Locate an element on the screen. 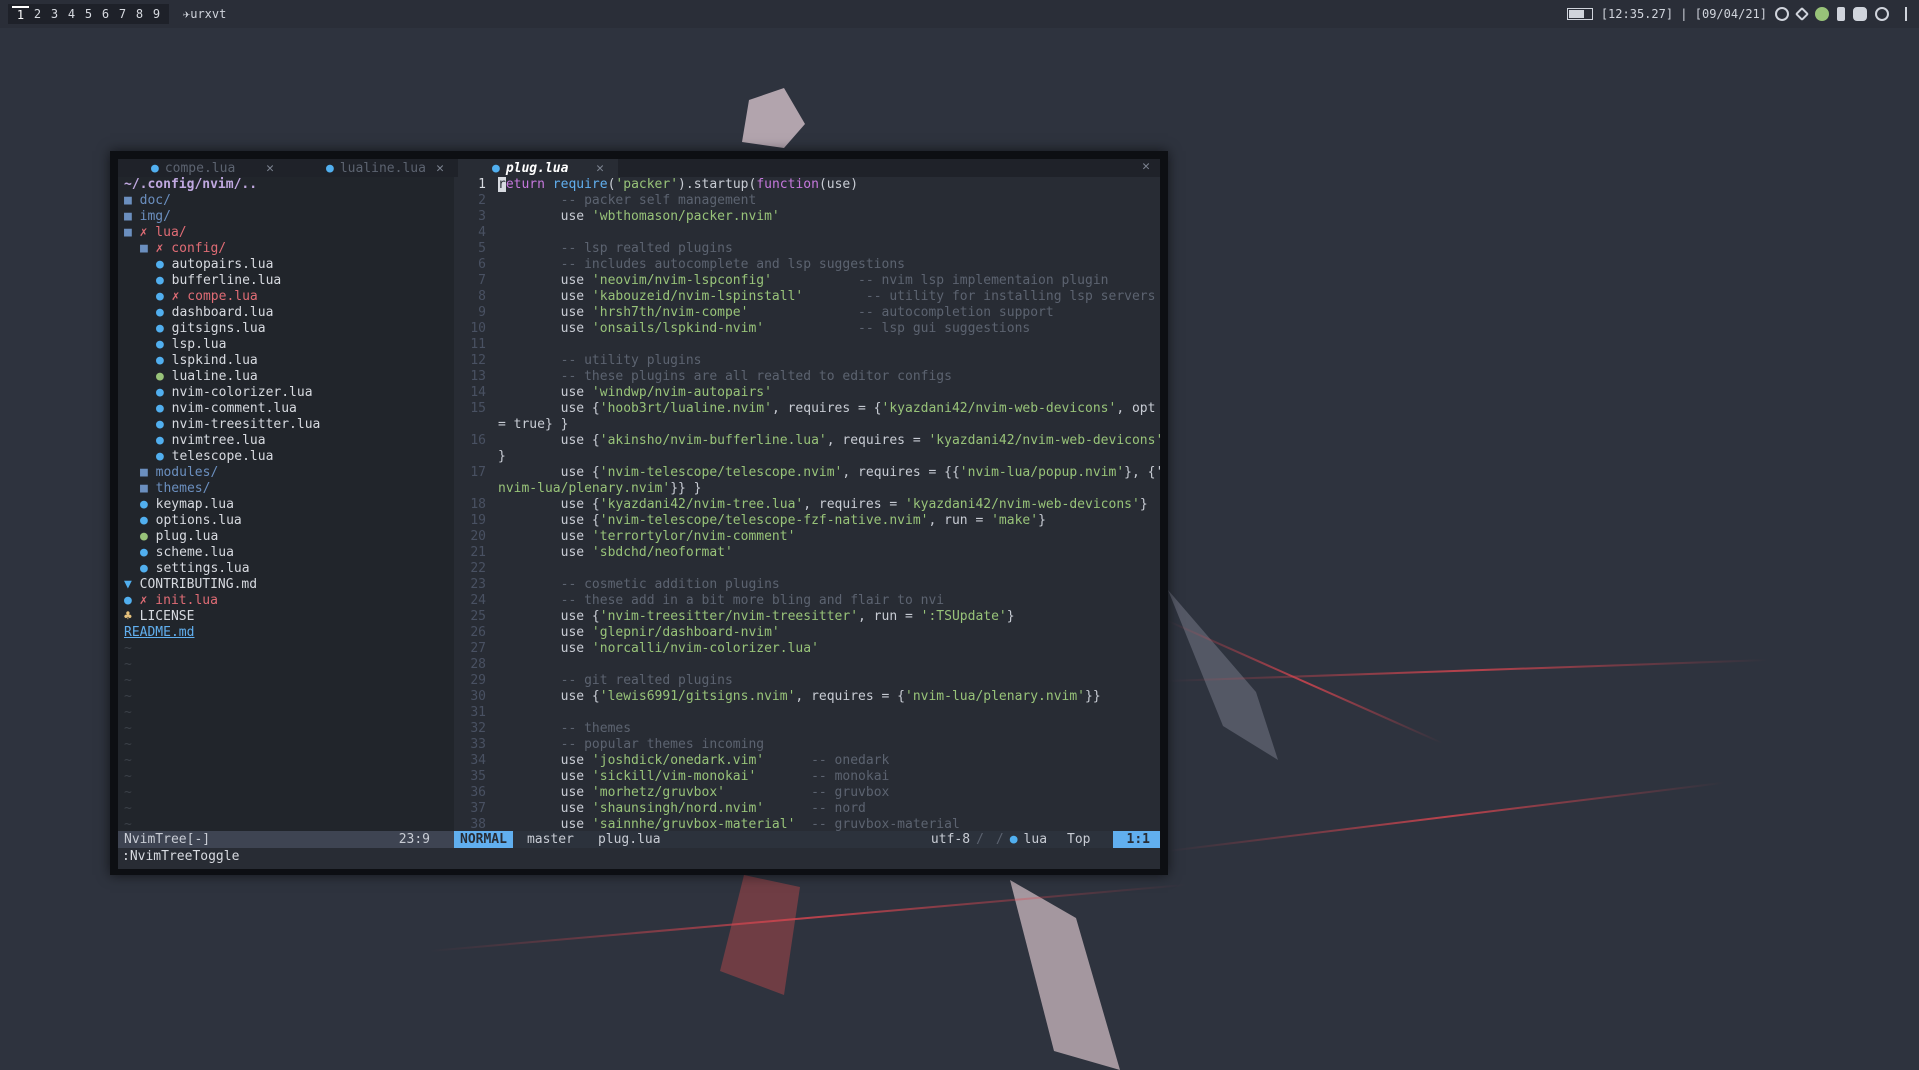  code-line: 32 -- themes is located at coordinates (807, 729).